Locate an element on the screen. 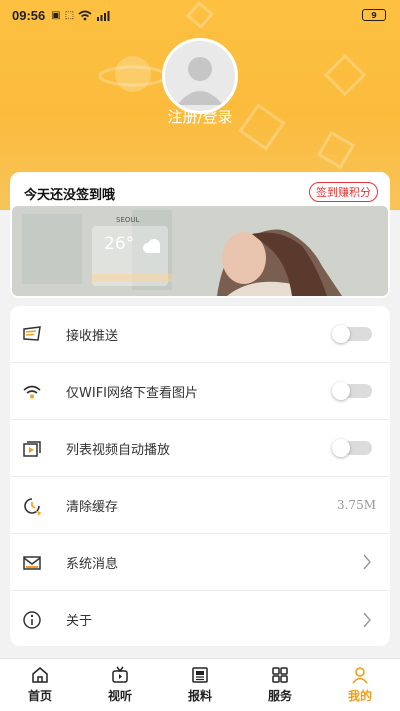 This screenshot has height=711, width=400. bottom-tab-bar: 首页 视听 报料 服务 我的 is located at coordinates (200, 684).